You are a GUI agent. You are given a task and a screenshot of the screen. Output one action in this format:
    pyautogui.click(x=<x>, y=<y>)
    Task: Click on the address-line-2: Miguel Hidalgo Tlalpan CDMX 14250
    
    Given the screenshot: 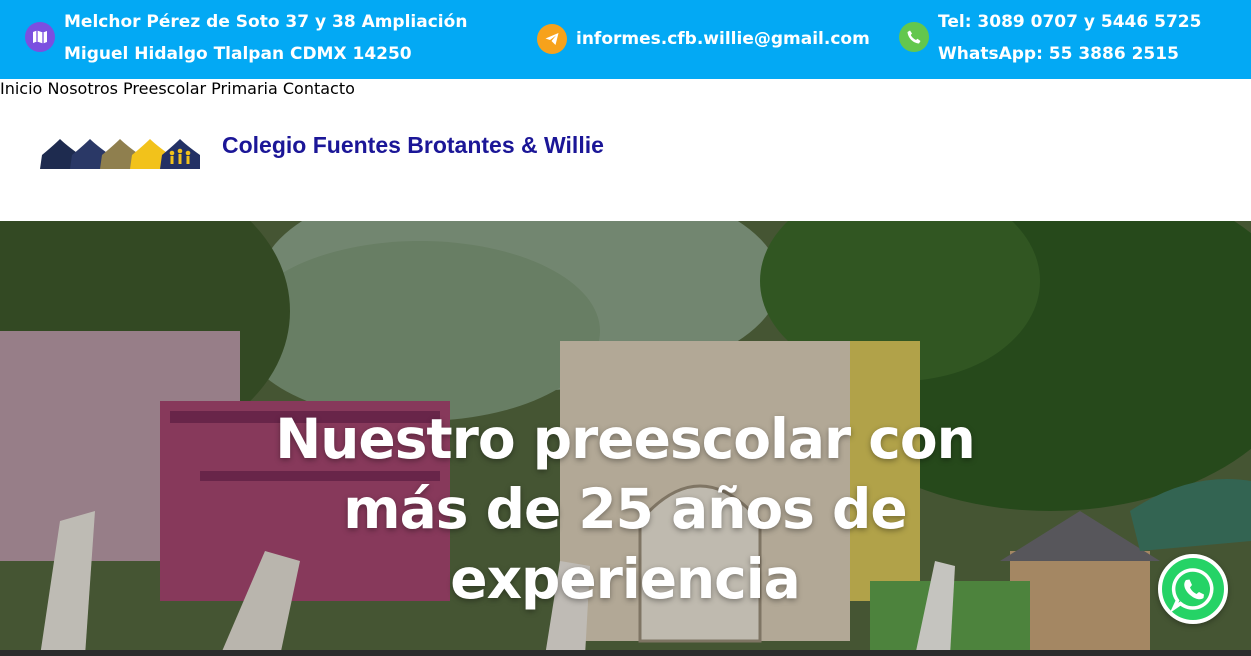 What is the action you would take?
    pyautogui.click(x=238, y=54)
    